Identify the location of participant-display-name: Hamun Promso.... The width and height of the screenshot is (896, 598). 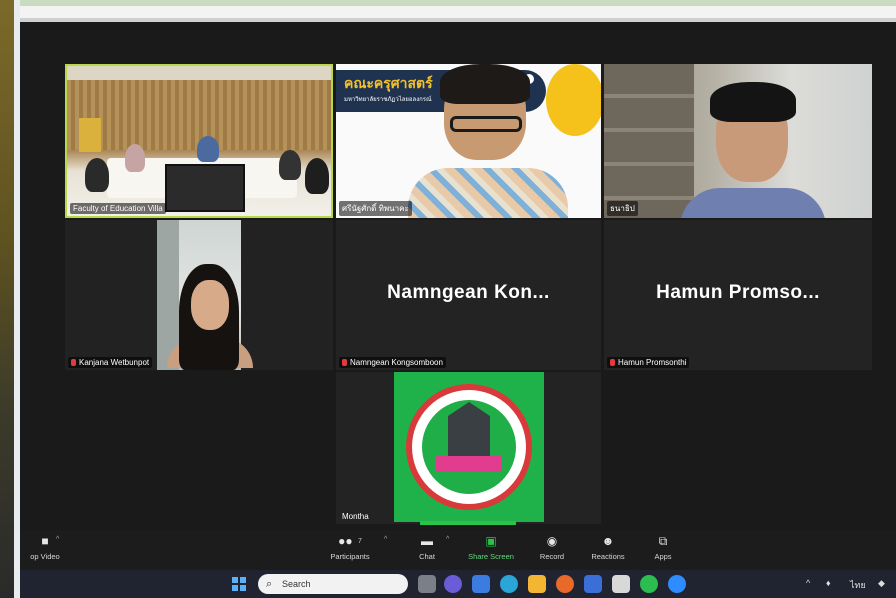
(738, 292).